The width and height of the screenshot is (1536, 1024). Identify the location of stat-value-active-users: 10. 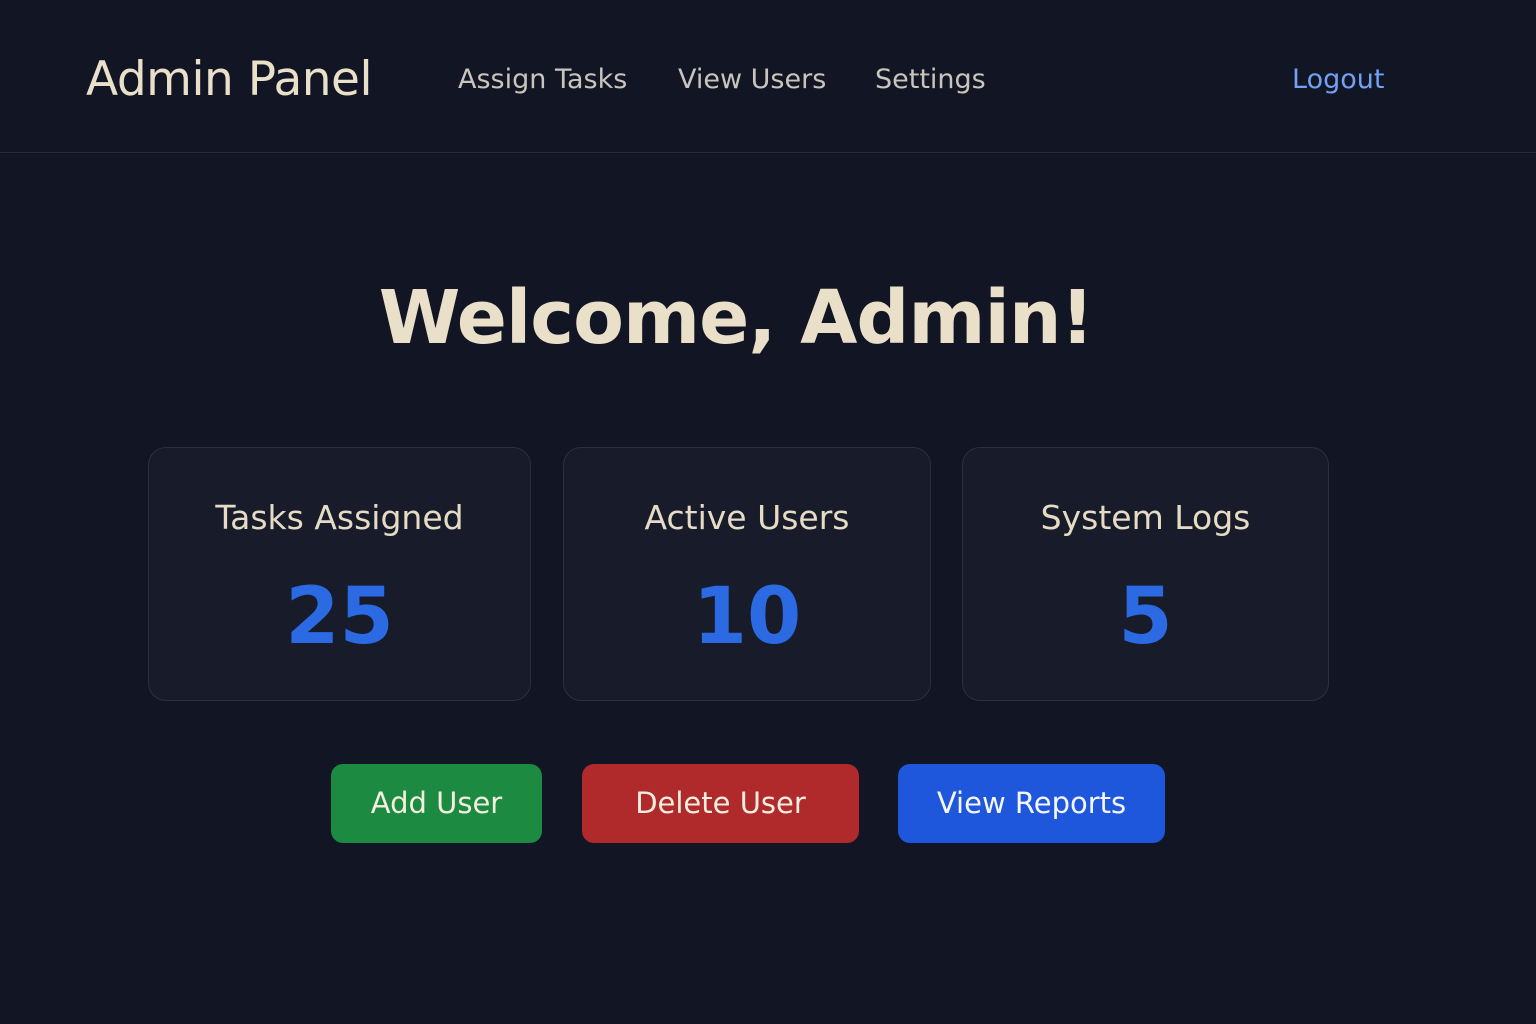
(747, 617).